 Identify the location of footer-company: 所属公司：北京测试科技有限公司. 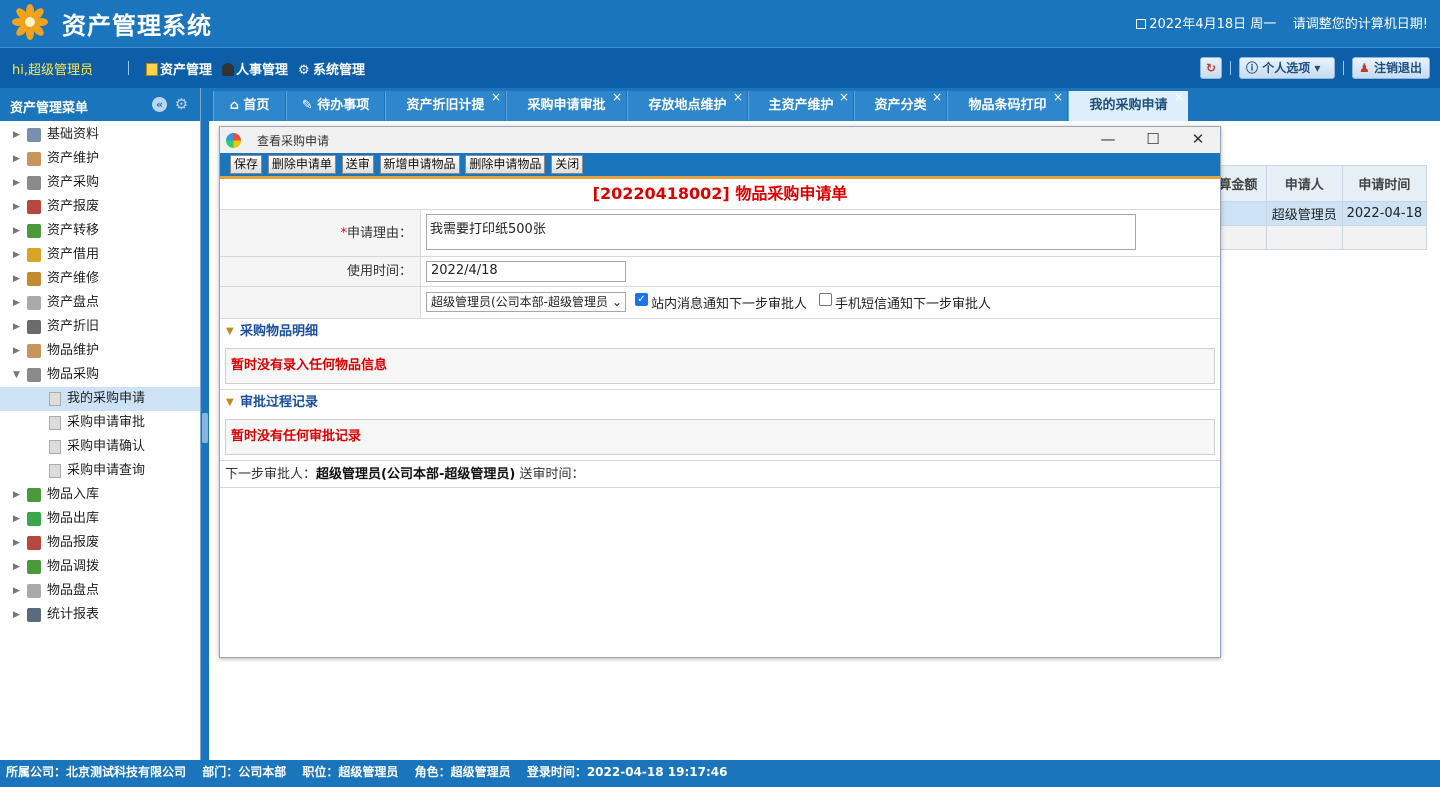
(96, 772).